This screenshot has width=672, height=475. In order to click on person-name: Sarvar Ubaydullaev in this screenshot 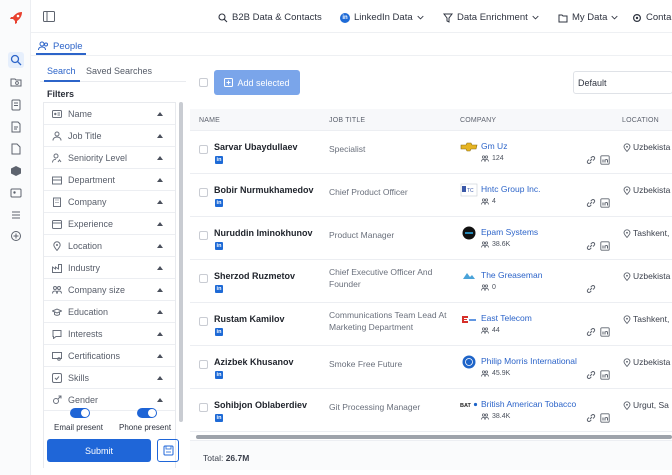, I will do `click(256, 147)`.